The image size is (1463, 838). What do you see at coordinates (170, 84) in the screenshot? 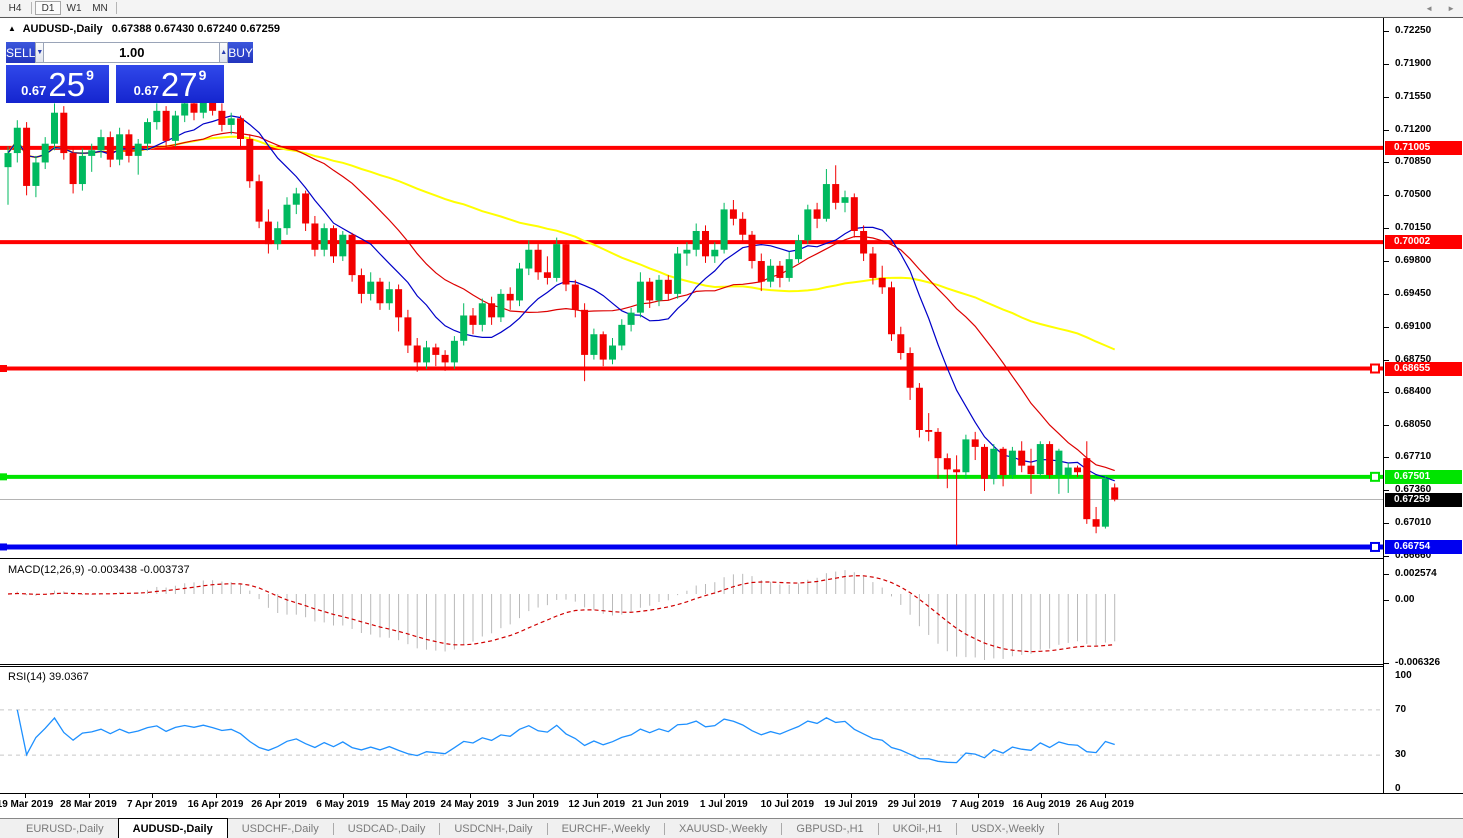
I see `buy-price-button: 0.67 27 9` at bounding box center [170, 84].